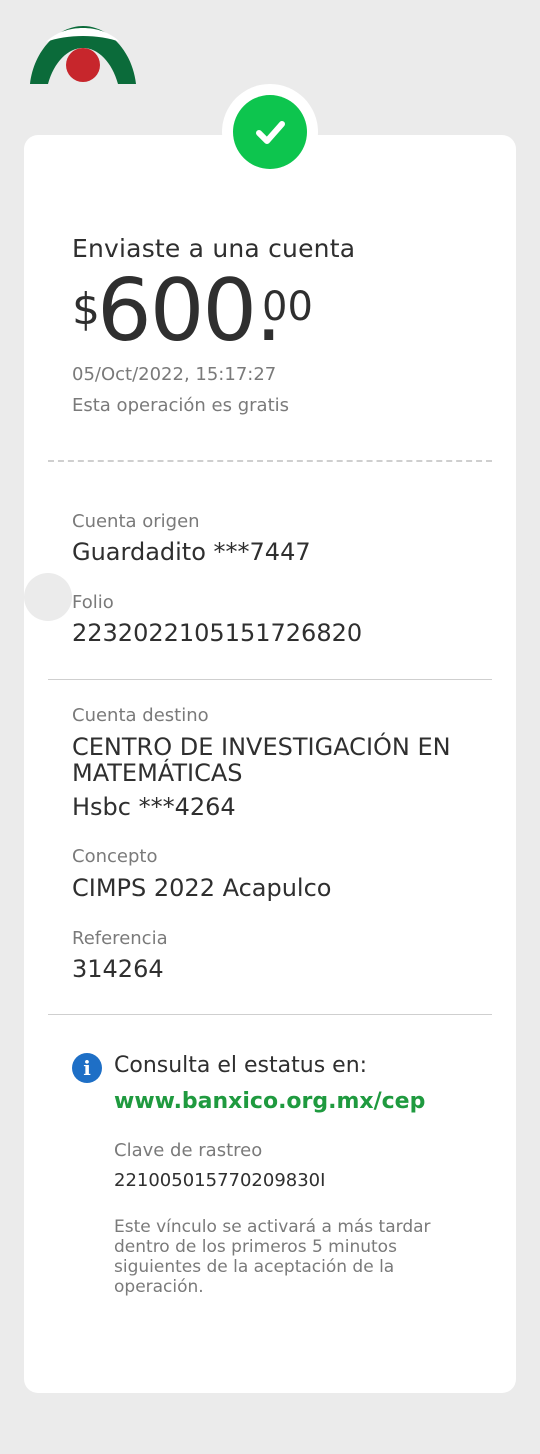  I want to click on consult-status-text: Consulta el estatus en:, so click(241, 1065).